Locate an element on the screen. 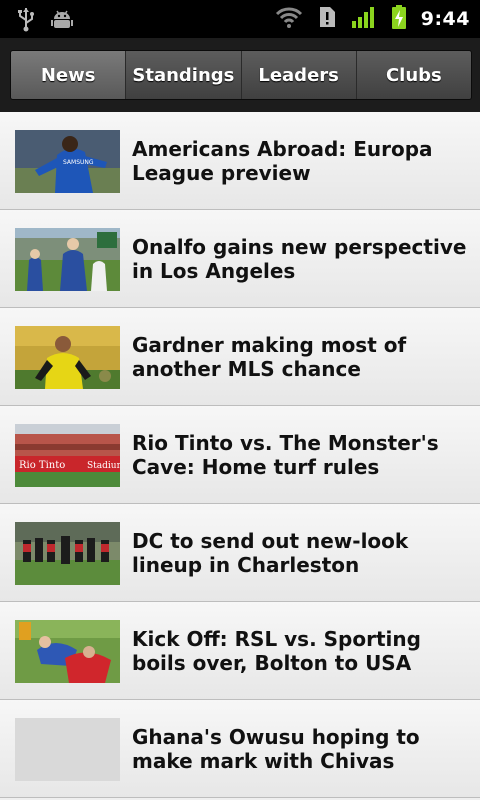 The width and height of the screenshot is (480, 800). banner-text-left: Rio Tinto is located at coordinates (42, 465).